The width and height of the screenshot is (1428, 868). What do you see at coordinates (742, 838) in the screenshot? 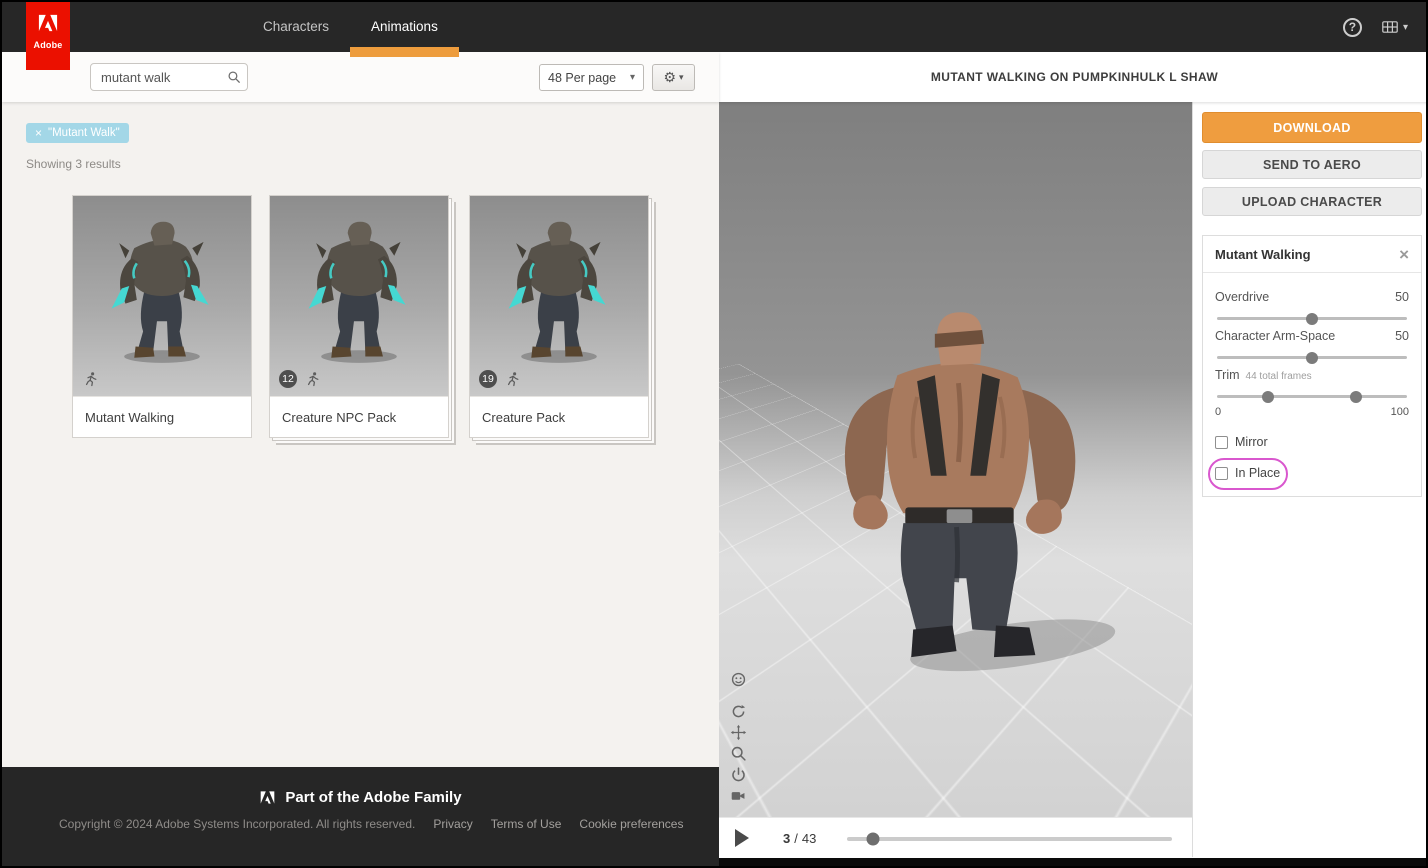
I see `play-icon` at bounding box center [742, 838].